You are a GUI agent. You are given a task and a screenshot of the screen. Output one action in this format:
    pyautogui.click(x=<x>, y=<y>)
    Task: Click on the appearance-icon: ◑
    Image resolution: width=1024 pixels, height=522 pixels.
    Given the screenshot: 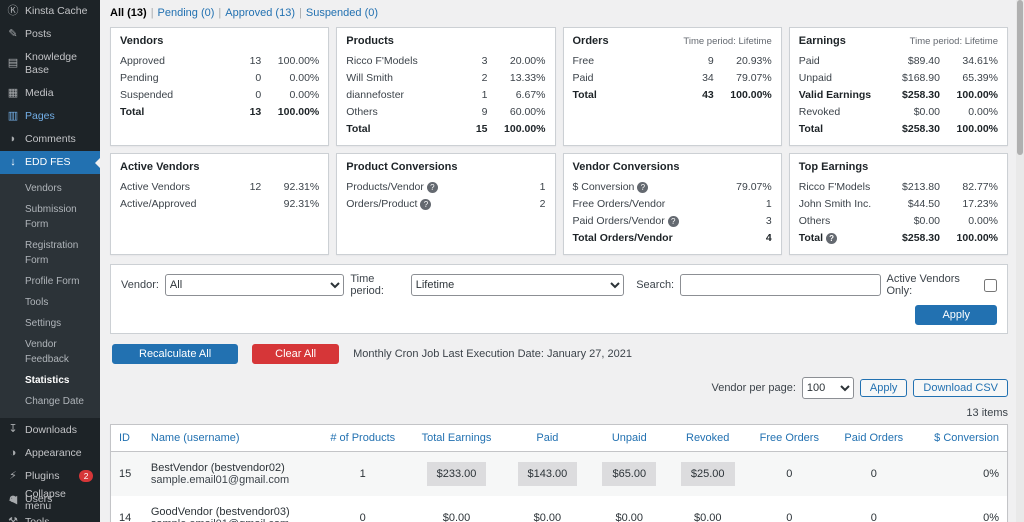 What is the action you would take?
    pyautogui.click(x=13, y=452)
    